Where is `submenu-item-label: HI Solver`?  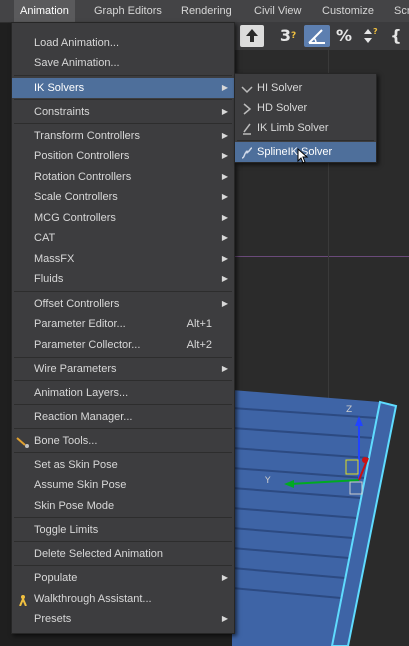 submenu-item-label: HI Solver is located at coordinates (280, 88).